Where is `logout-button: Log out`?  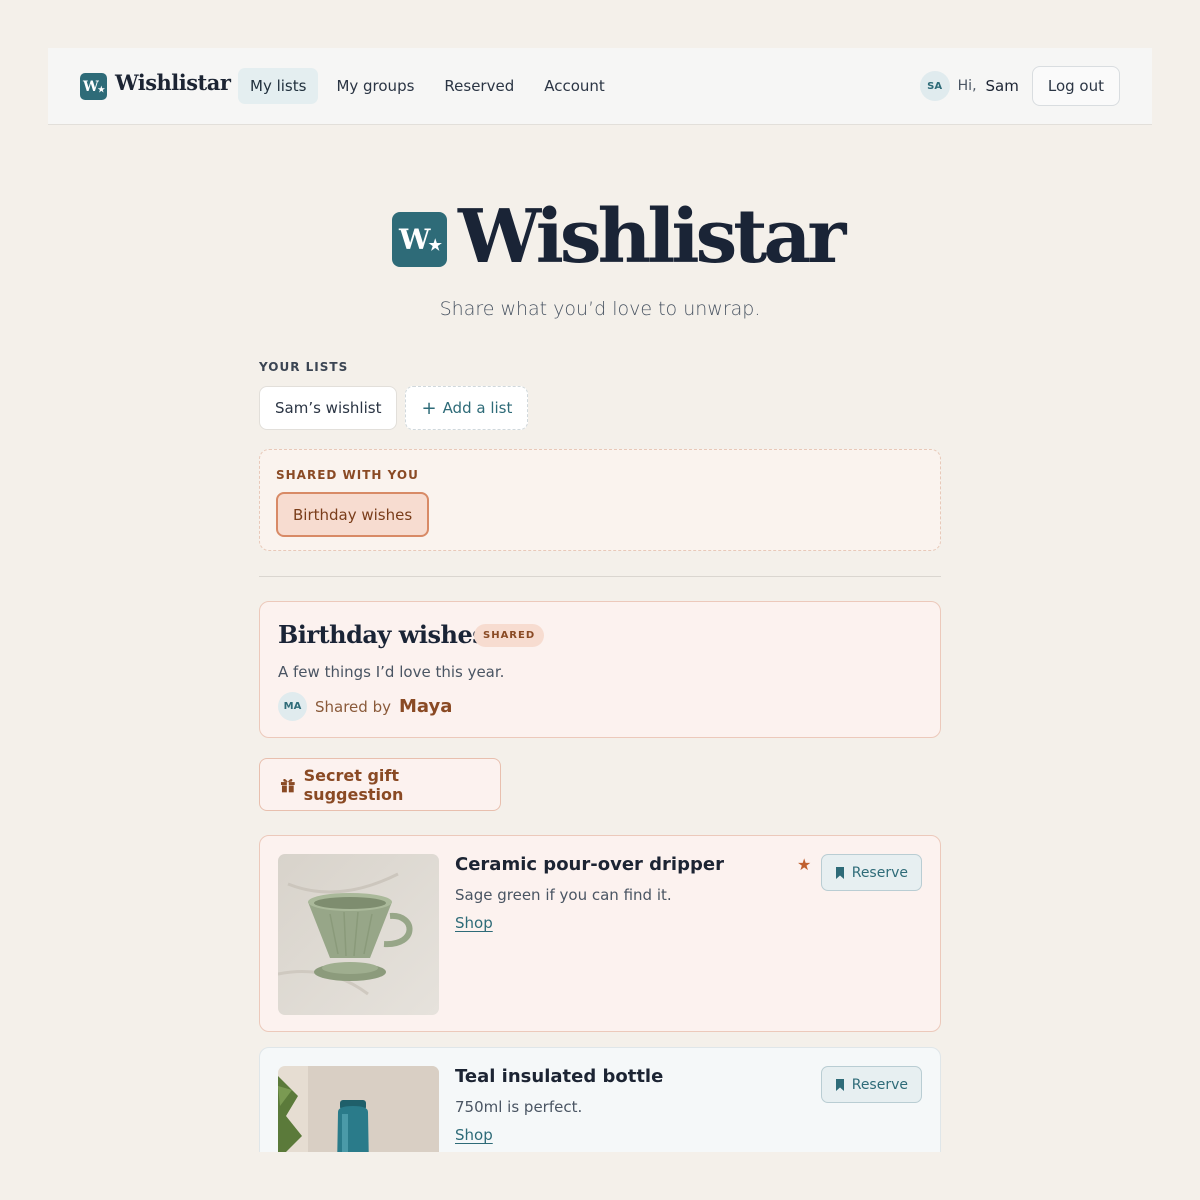 logout-button: Log out is located at coordinates (1075, 86).